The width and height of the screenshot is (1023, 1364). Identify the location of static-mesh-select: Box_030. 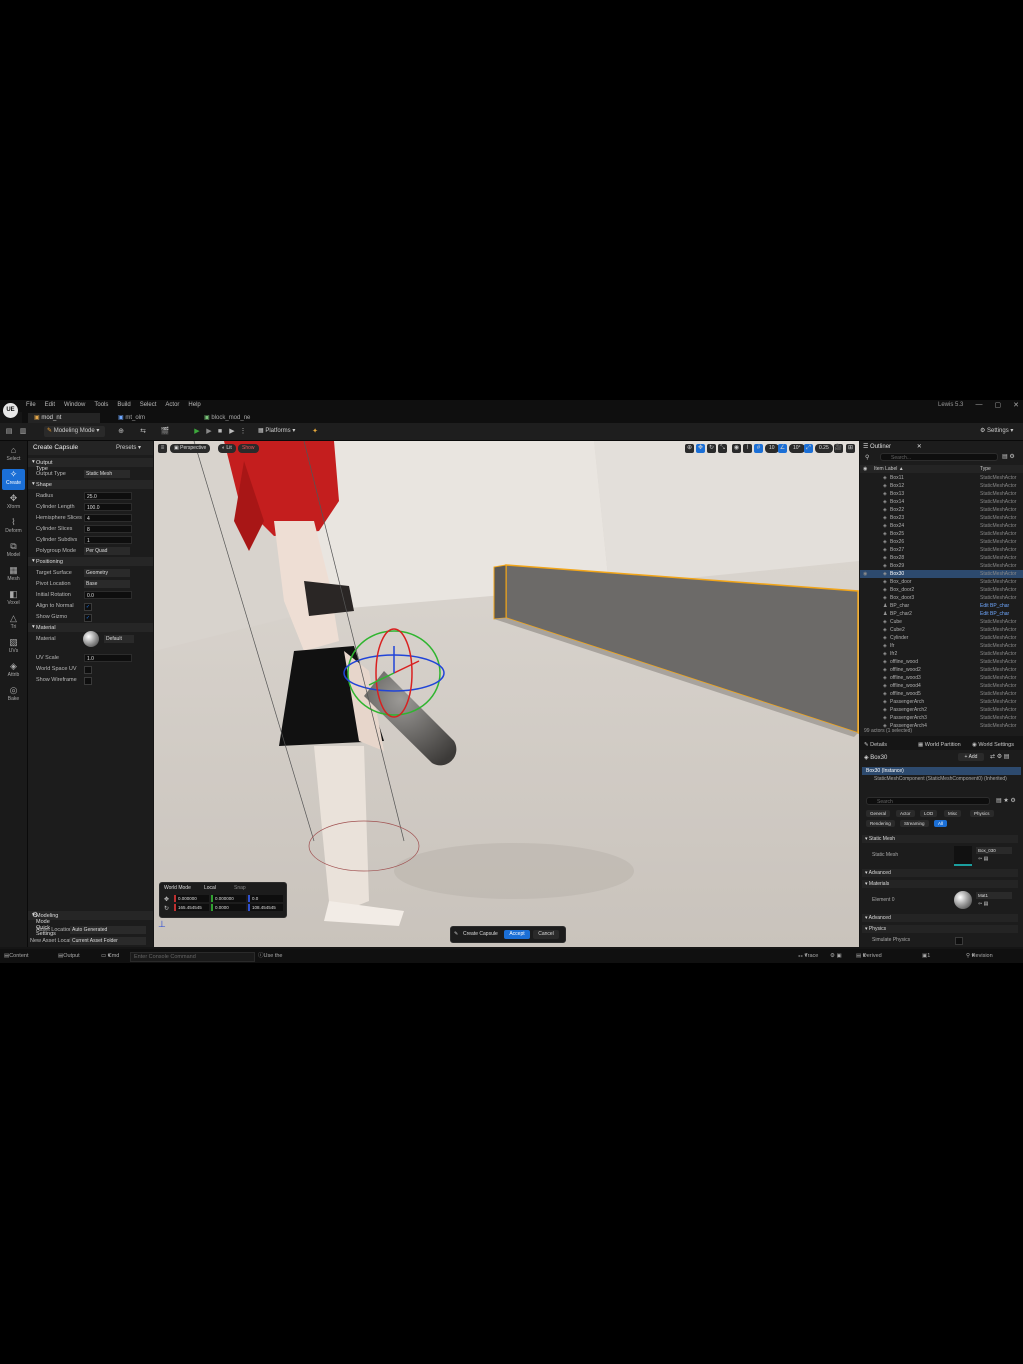
(994, 850).